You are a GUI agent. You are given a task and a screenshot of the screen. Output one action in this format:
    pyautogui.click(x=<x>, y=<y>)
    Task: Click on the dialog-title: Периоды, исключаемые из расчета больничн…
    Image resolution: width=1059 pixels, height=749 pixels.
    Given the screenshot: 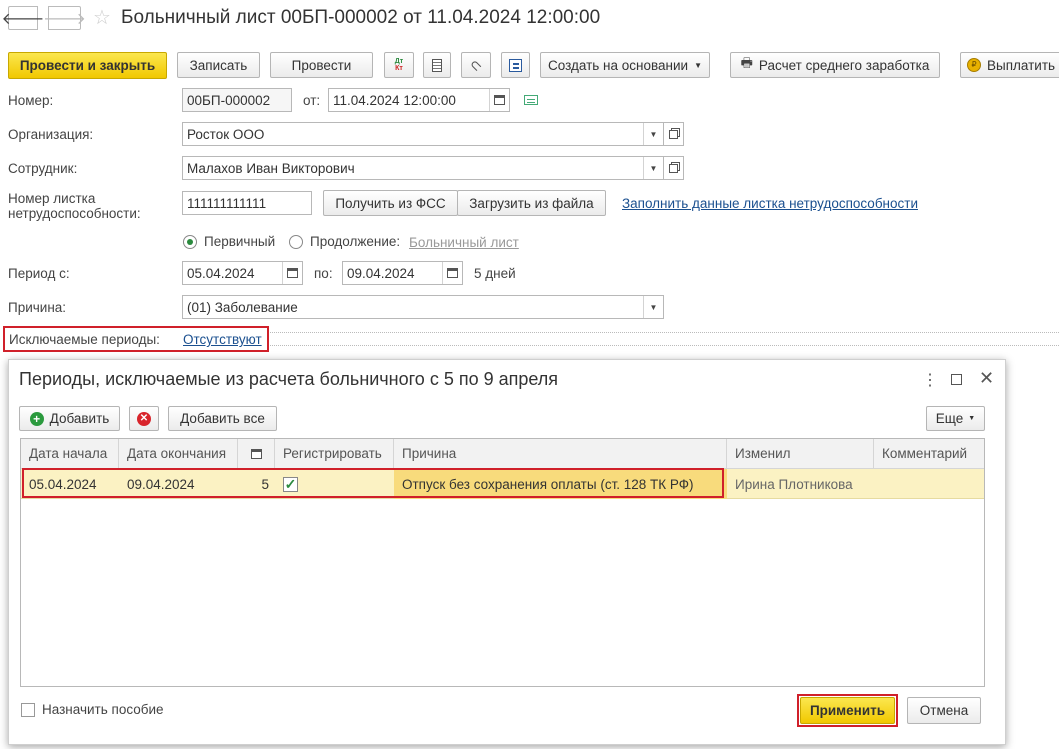 What is the action you would take?
    pyautogui.click(x=289, y=379)
    